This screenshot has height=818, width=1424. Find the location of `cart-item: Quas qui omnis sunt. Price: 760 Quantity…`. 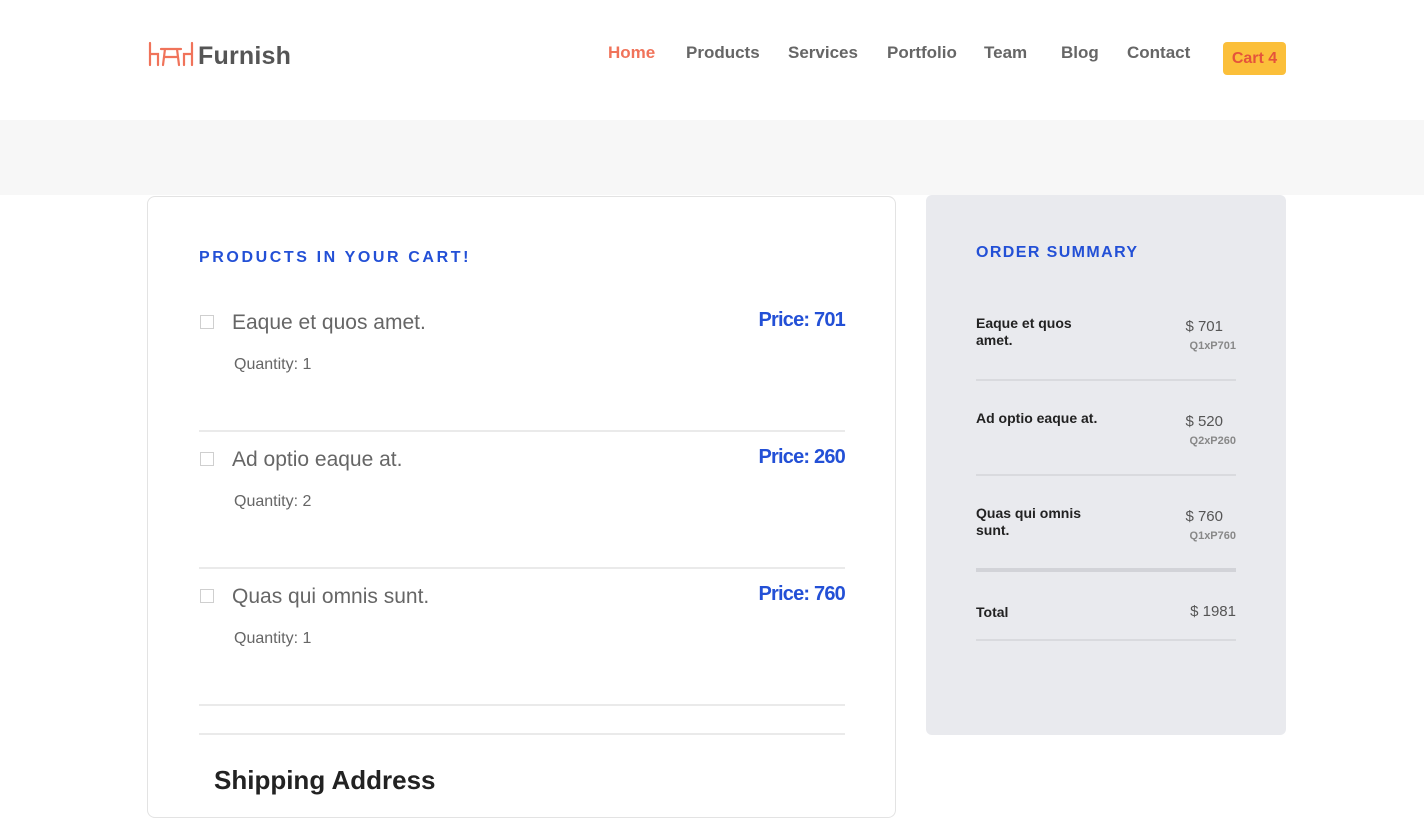

cart-item: Quas qui omnis sunt. Price: 760 Quantity… is located at coordinates (522, 636).